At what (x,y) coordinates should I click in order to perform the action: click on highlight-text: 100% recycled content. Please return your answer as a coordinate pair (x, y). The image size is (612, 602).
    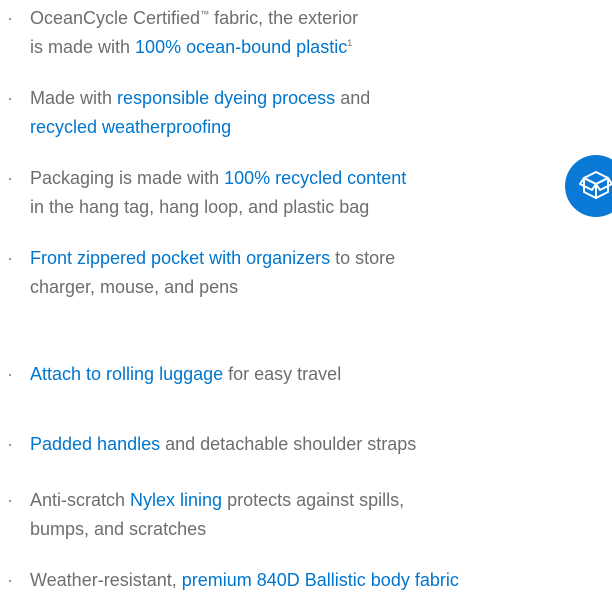
    Looking at the image, I should click on (315, 178).